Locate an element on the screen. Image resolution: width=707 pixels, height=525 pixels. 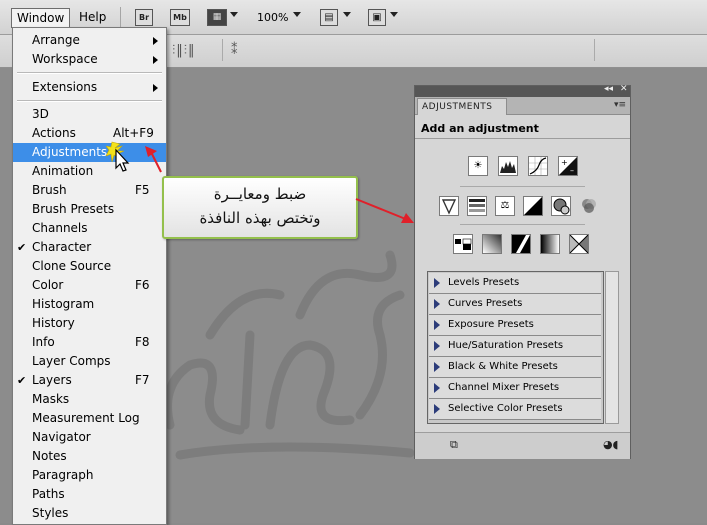
gradient-map-icon is located at coordinates (550, 244).